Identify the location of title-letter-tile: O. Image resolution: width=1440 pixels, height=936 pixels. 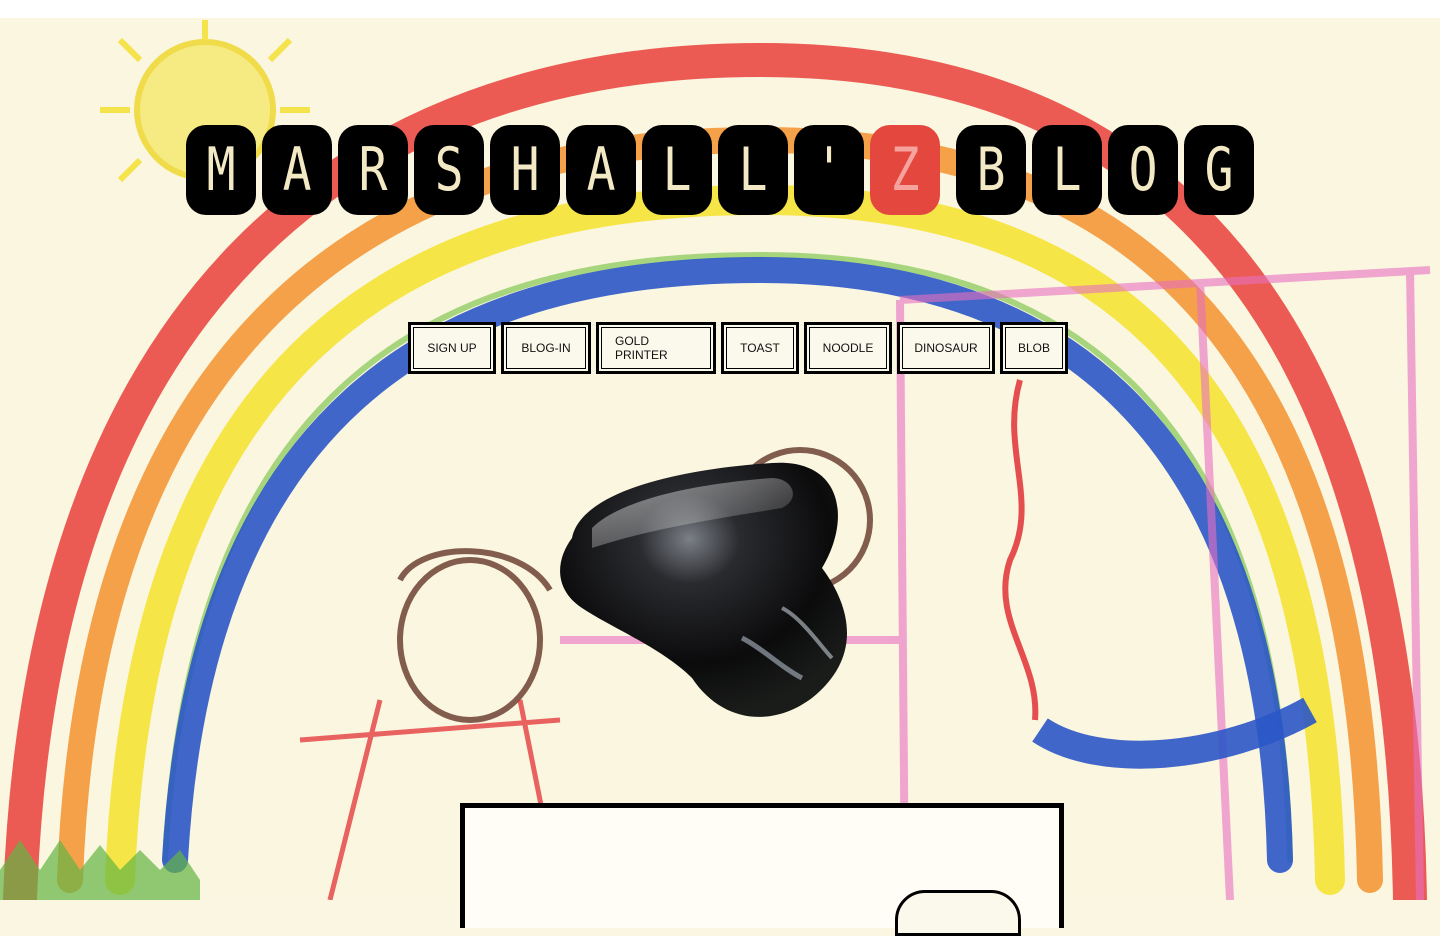
(1143, 170).